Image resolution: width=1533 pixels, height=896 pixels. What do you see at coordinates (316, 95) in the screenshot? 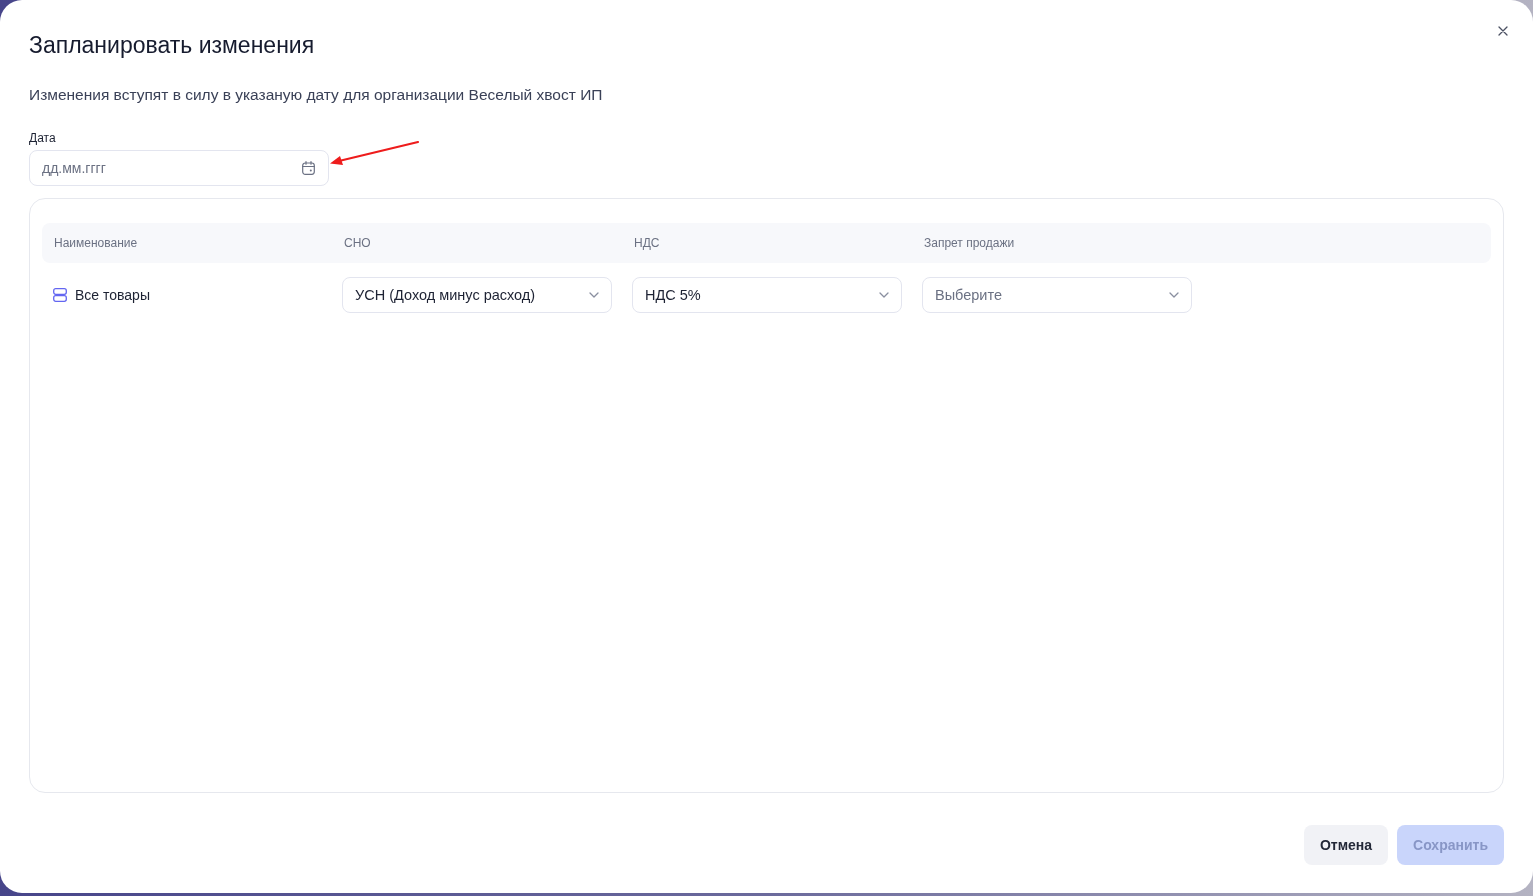
I see `dialog-description: Изменения вступят в силу в указаную дату для организации Веселый хвост ИП` at bounding box center [316, 95].